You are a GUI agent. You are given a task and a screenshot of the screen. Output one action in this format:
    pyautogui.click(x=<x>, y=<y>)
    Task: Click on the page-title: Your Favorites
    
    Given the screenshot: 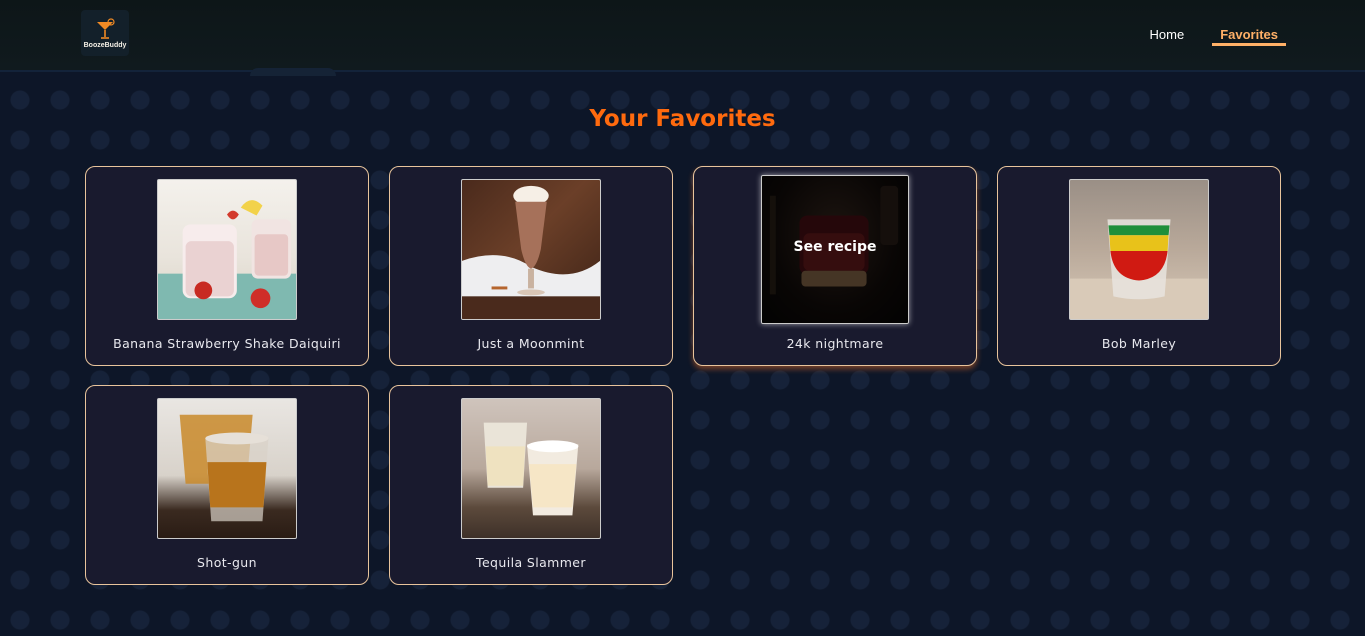 What is the action you would take?
    pyautogui.click(x=682, y=119)
    